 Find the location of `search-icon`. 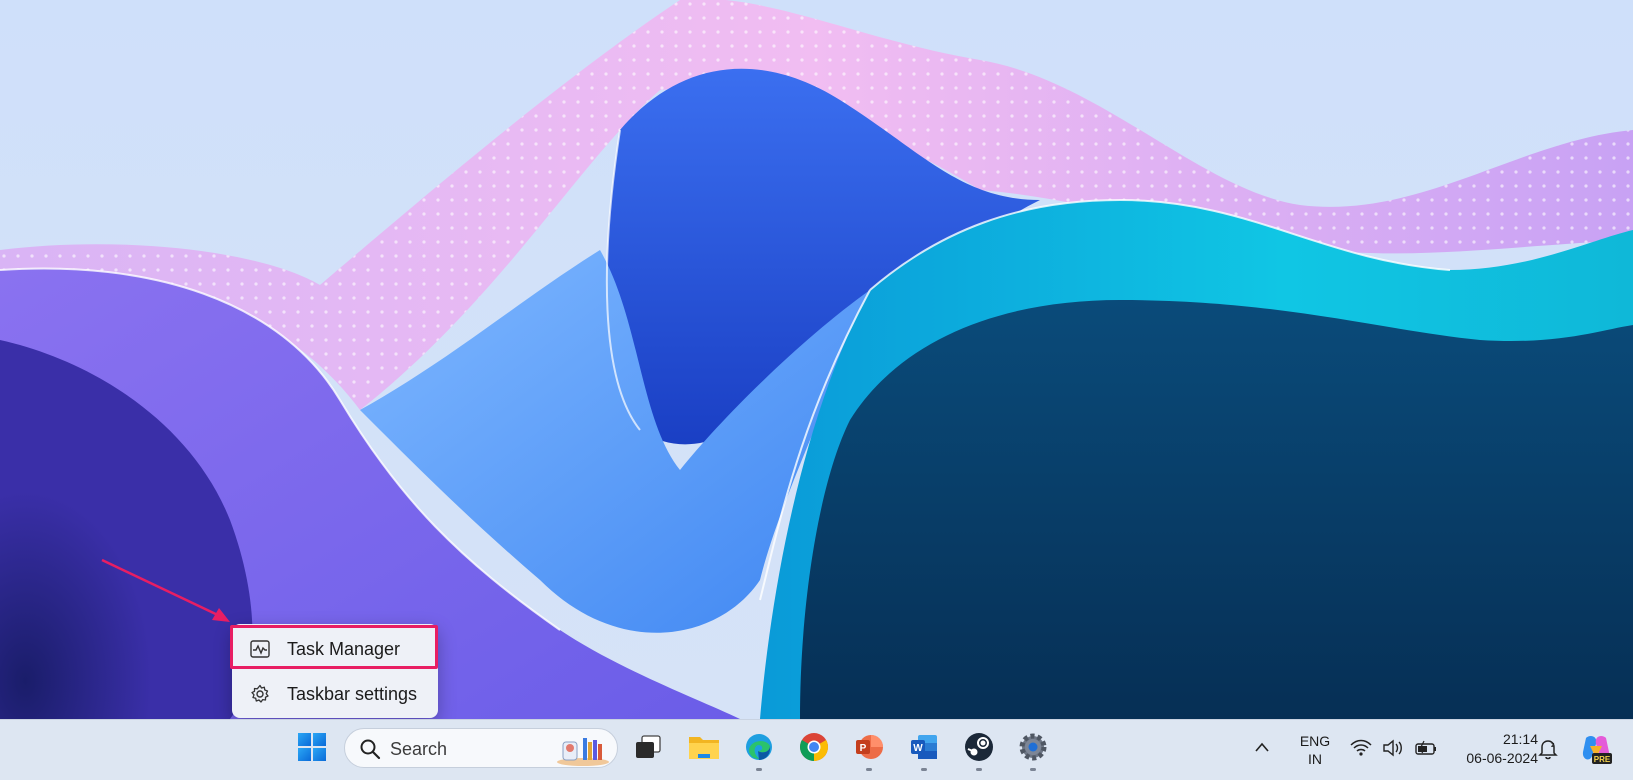

search-icon is located at coordinates (370, 751).